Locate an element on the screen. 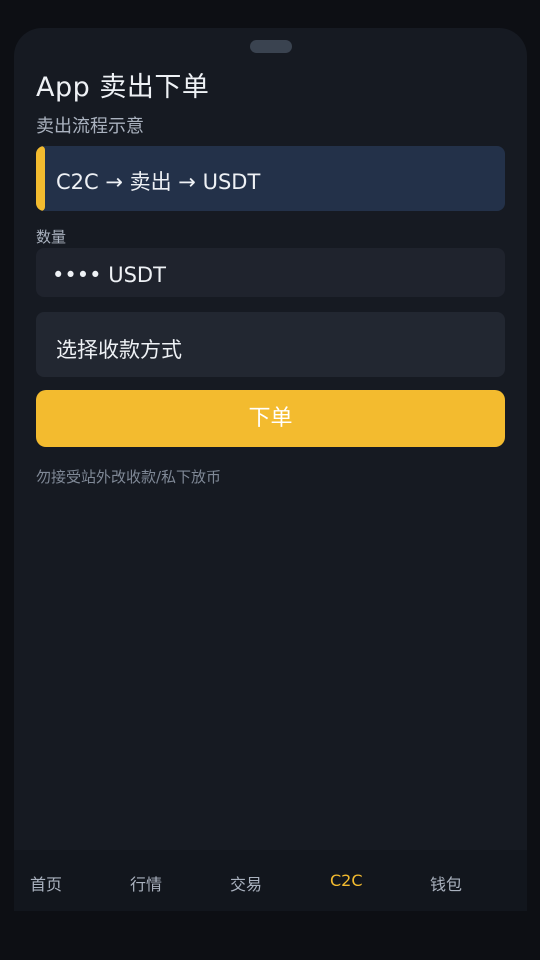  quantity-input: •••• USDT is located at coordinates (270, 272).